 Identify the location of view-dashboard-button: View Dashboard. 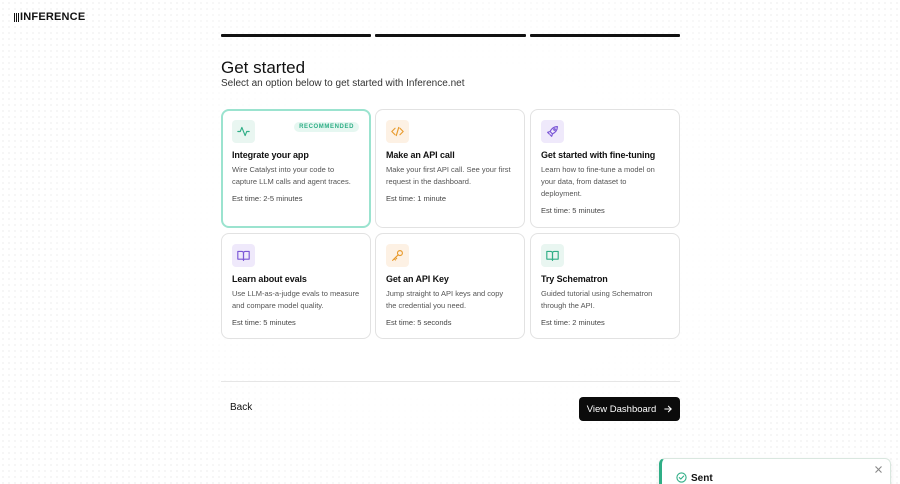
(629, 409).